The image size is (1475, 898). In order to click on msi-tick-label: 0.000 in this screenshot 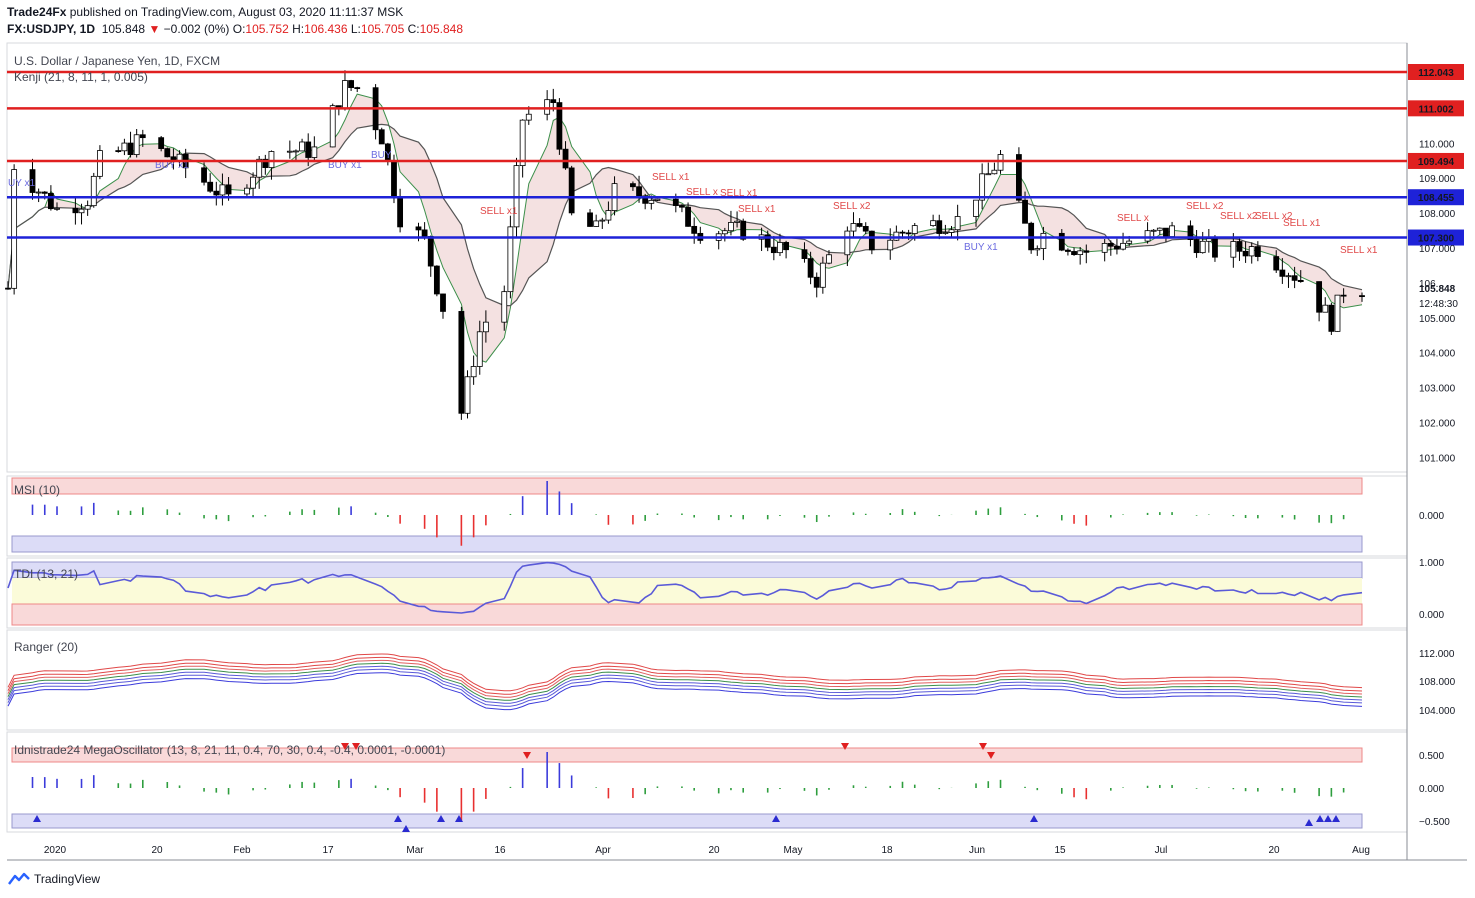, I will do `click(1431, 516)`.